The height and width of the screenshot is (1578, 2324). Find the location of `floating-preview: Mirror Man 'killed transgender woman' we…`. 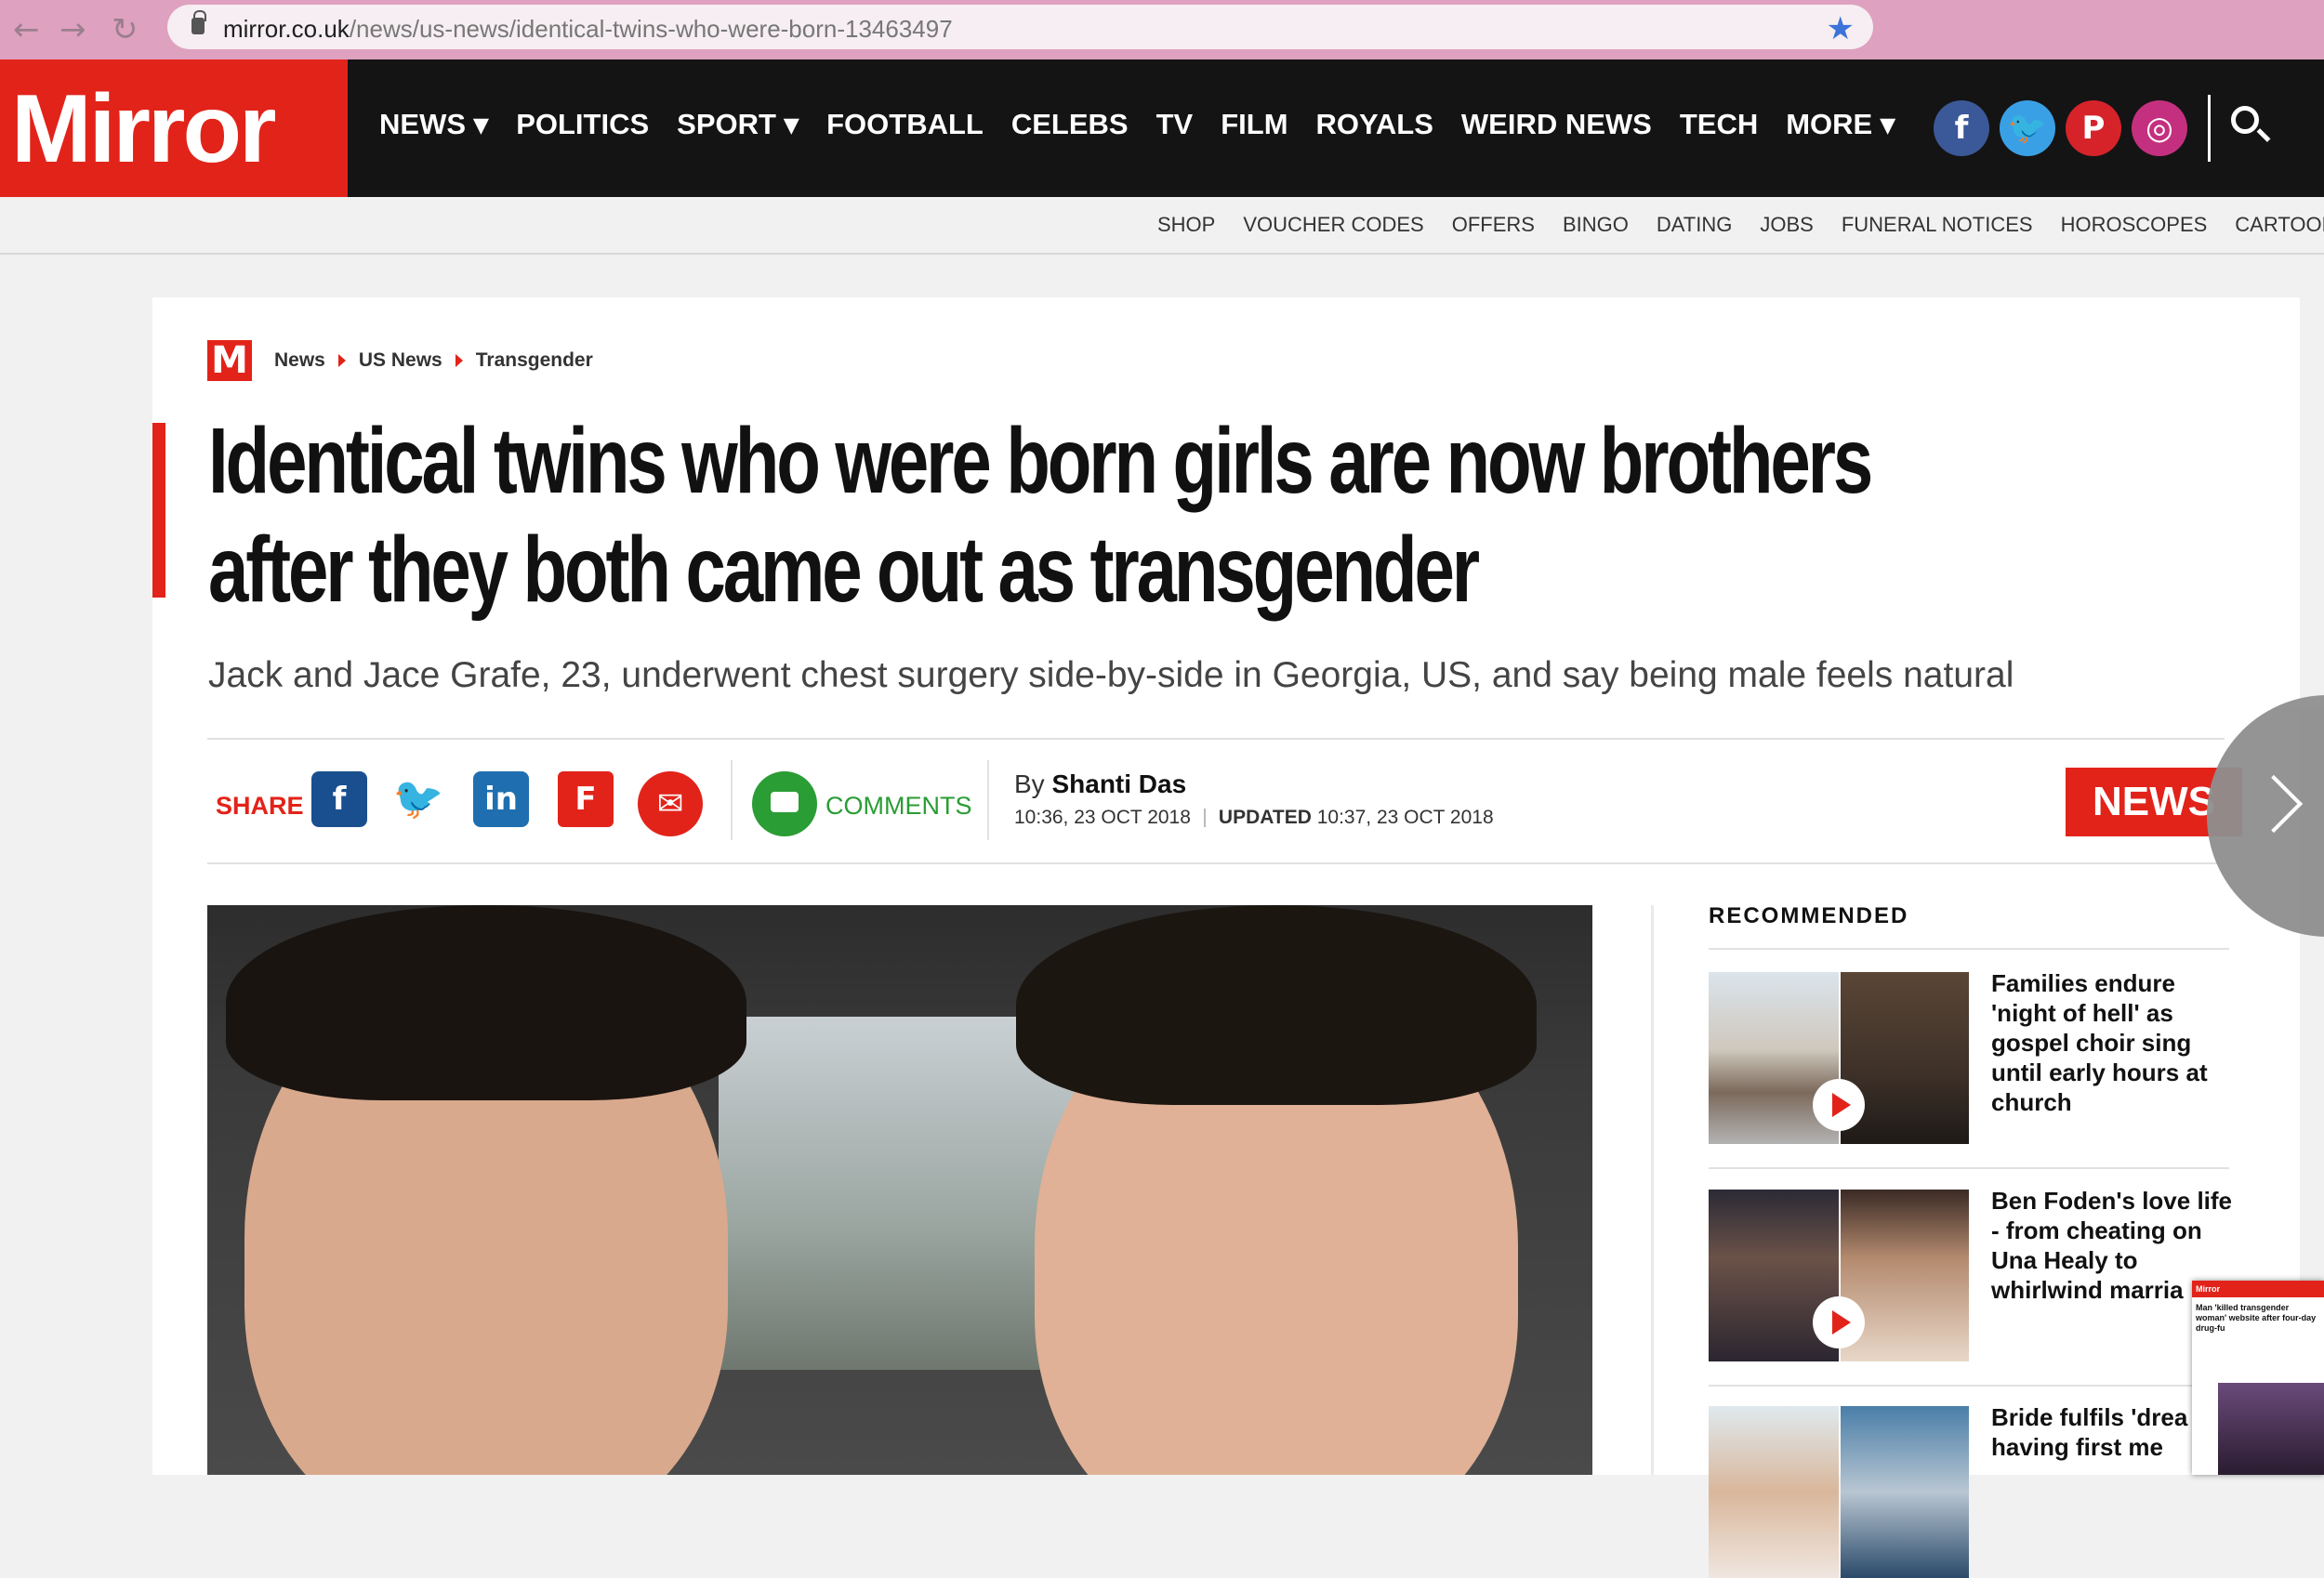

floating-preview: Mirror Man 'killed transgender woman' we… is located at coordinates (2258, 1378).